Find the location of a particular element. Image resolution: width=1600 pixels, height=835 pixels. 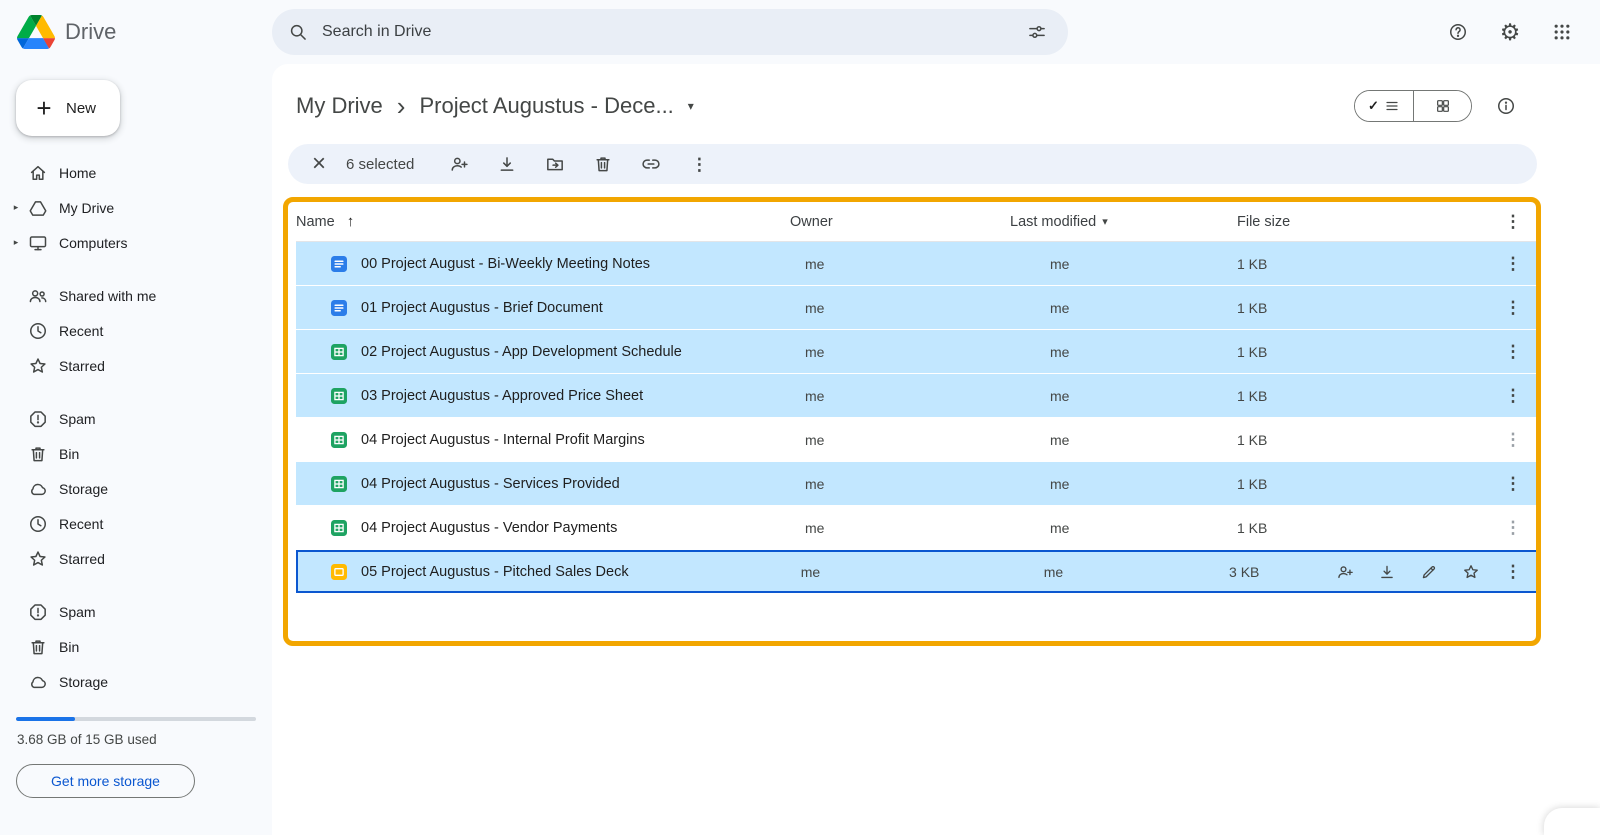

move-icon is located at coordinates (555, 164).